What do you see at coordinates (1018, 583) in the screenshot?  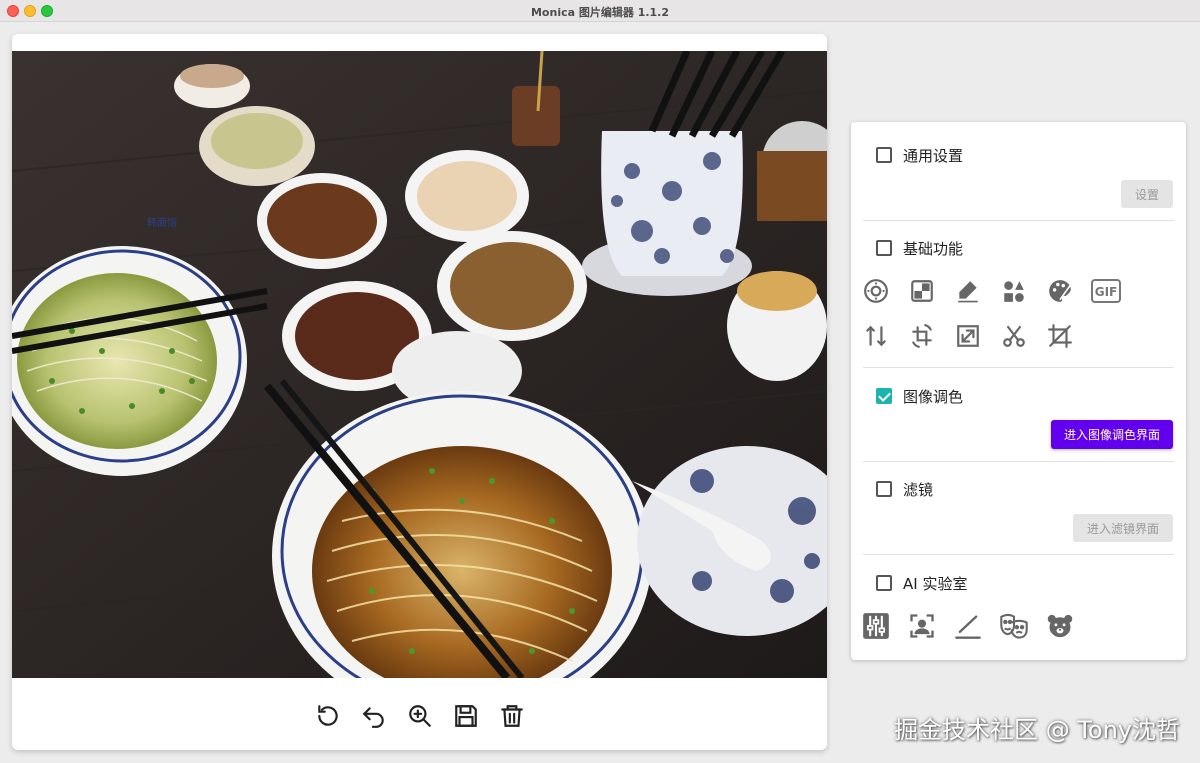 I see `section-ai: AI 实验室` at bounding box center [1018, 583].